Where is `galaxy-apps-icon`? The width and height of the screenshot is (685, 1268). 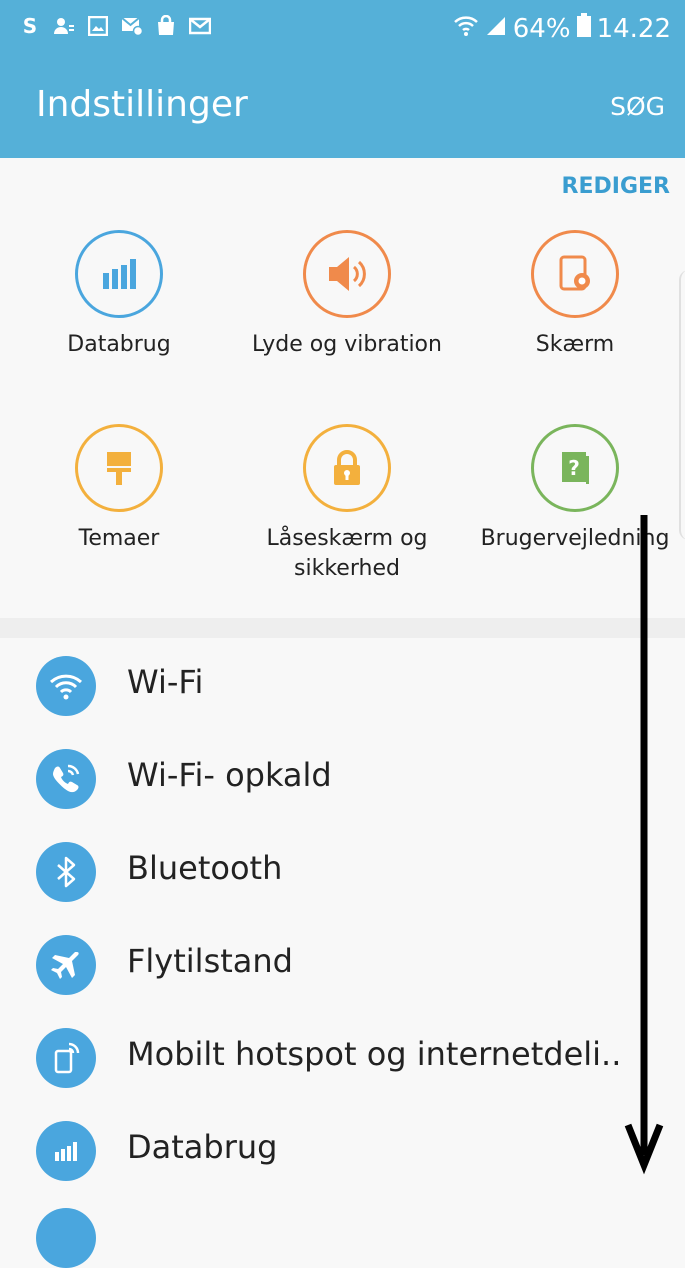
galaxy-apps-icon is located at coordinates (166, 26).